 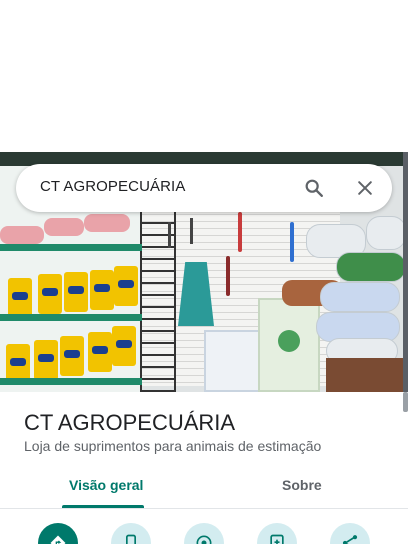 I want to click on nearby-button, so click(x=204, y=533).